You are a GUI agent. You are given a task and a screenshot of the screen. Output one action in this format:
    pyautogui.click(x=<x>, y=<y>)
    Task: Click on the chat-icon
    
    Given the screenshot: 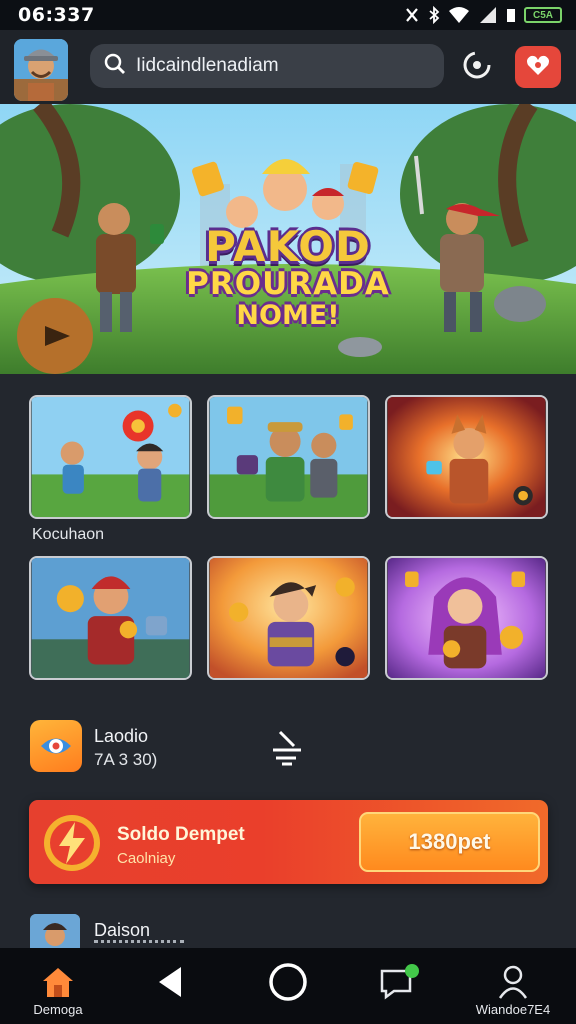 What is the action you would take?
    pyautogui.click(x=400, y=982)
    